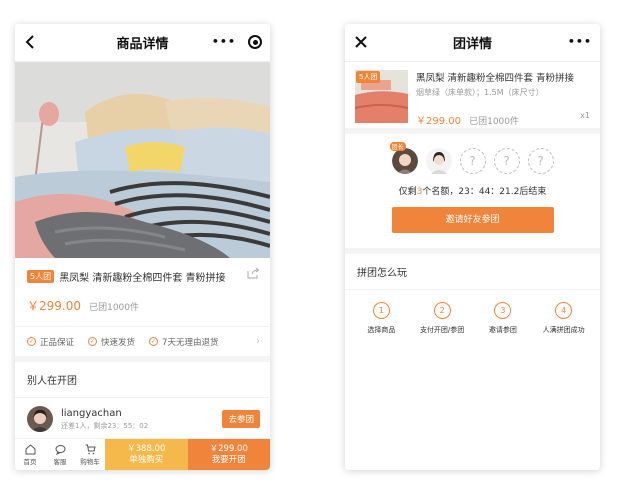 The width and height of the screenshot is (618, 487). I want to click on home-icon, so click(30, 448).